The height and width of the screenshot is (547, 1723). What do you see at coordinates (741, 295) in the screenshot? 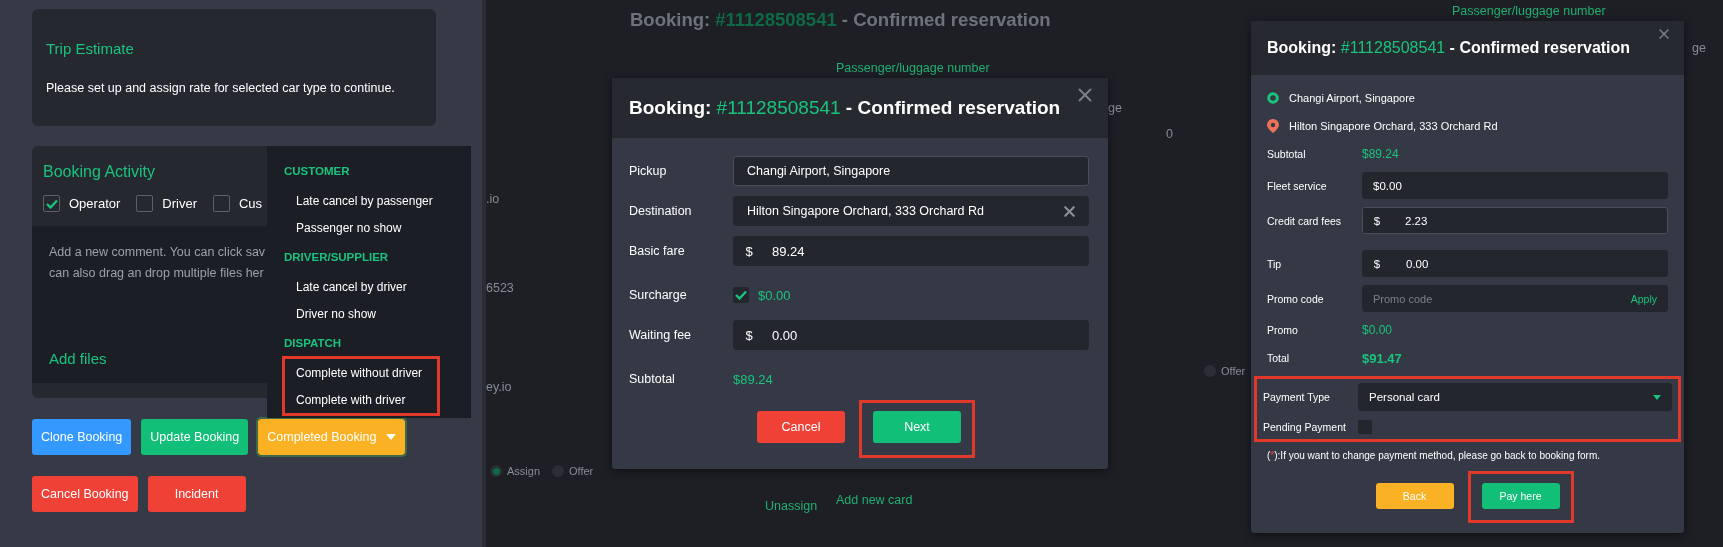
I see `surcharge-checkbox` at bounding box center [741, 295].